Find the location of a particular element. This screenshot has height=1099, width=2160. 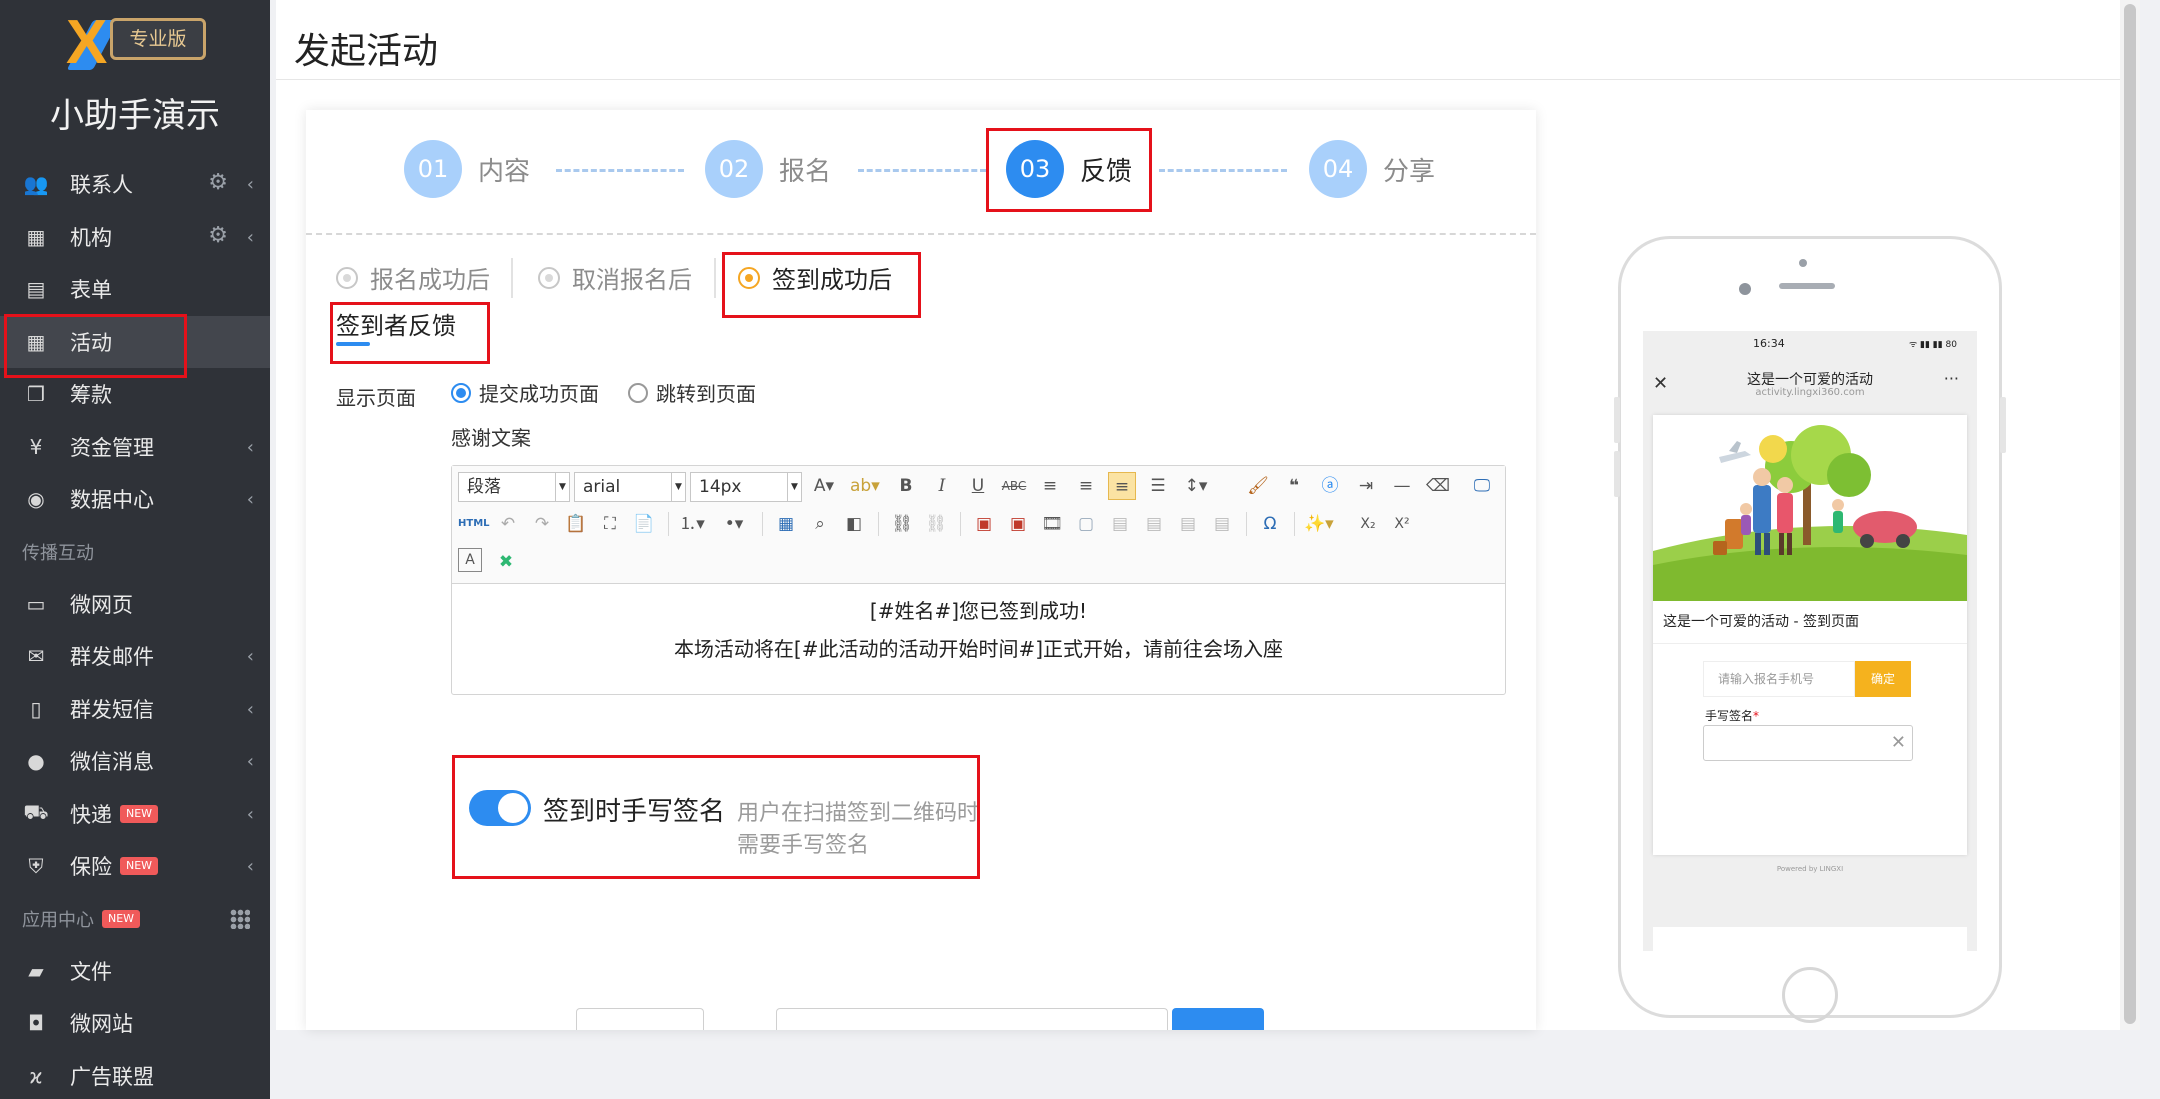

tab-after-registration: 报名成功后 is located at coordinates (413, 277).